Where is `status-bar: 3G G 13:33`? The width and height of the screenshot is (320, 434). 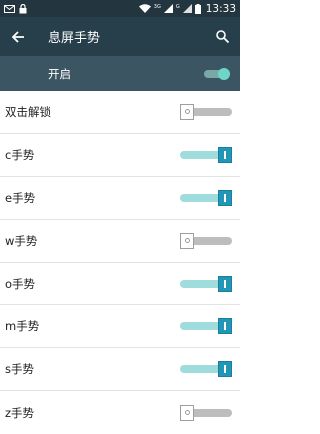 status-bar: 3G G 13:33 is located at coordinates (120, 8).